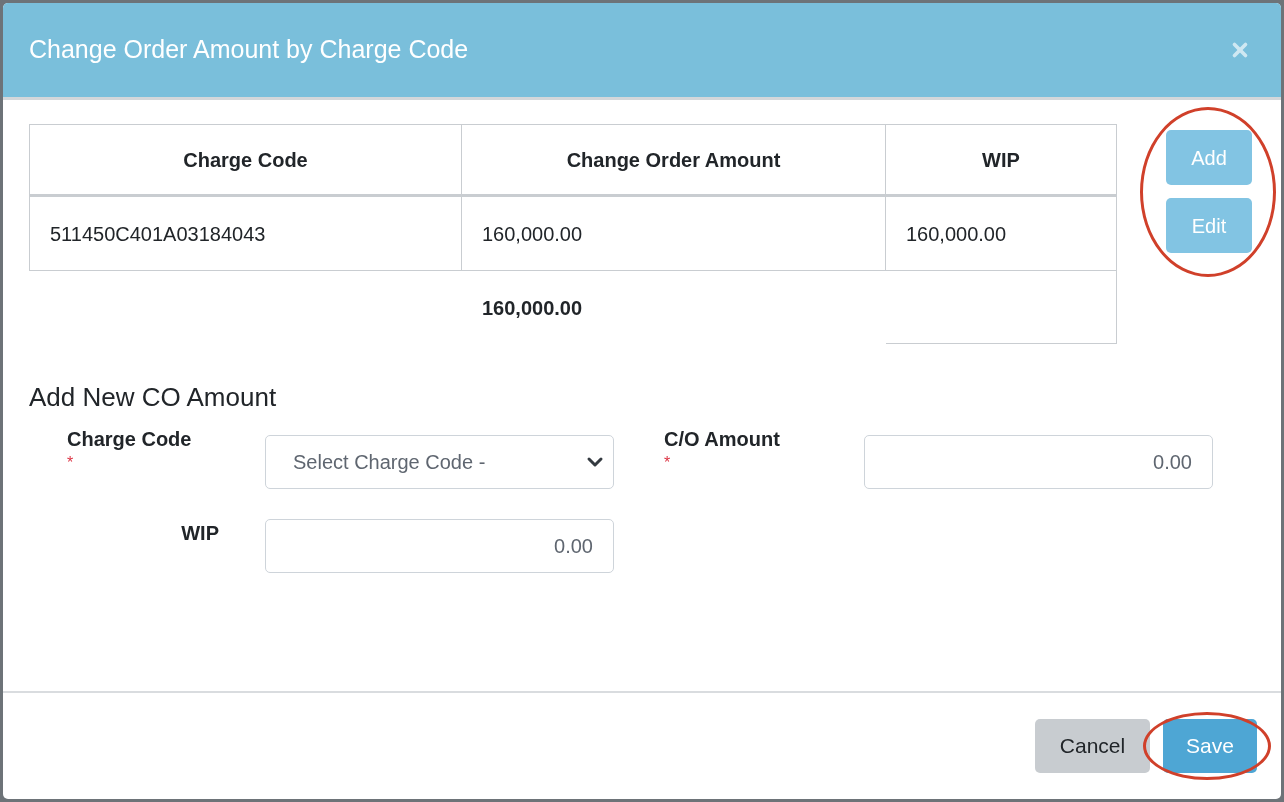  What do you see at coordinates (130, 439) in the screenshot?
I see `field-label: Charge Code` at bounding box center [130, 439].